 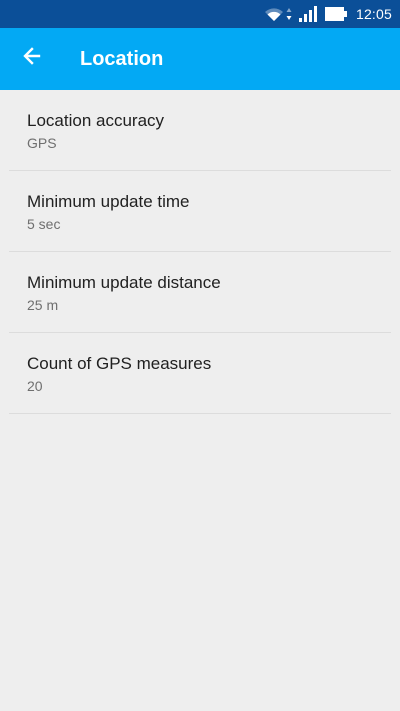 What do you see at coordinates (44, 224) in the screenshot?
I see `pref-summary: 5 sec` at bounding box center [44, 224].